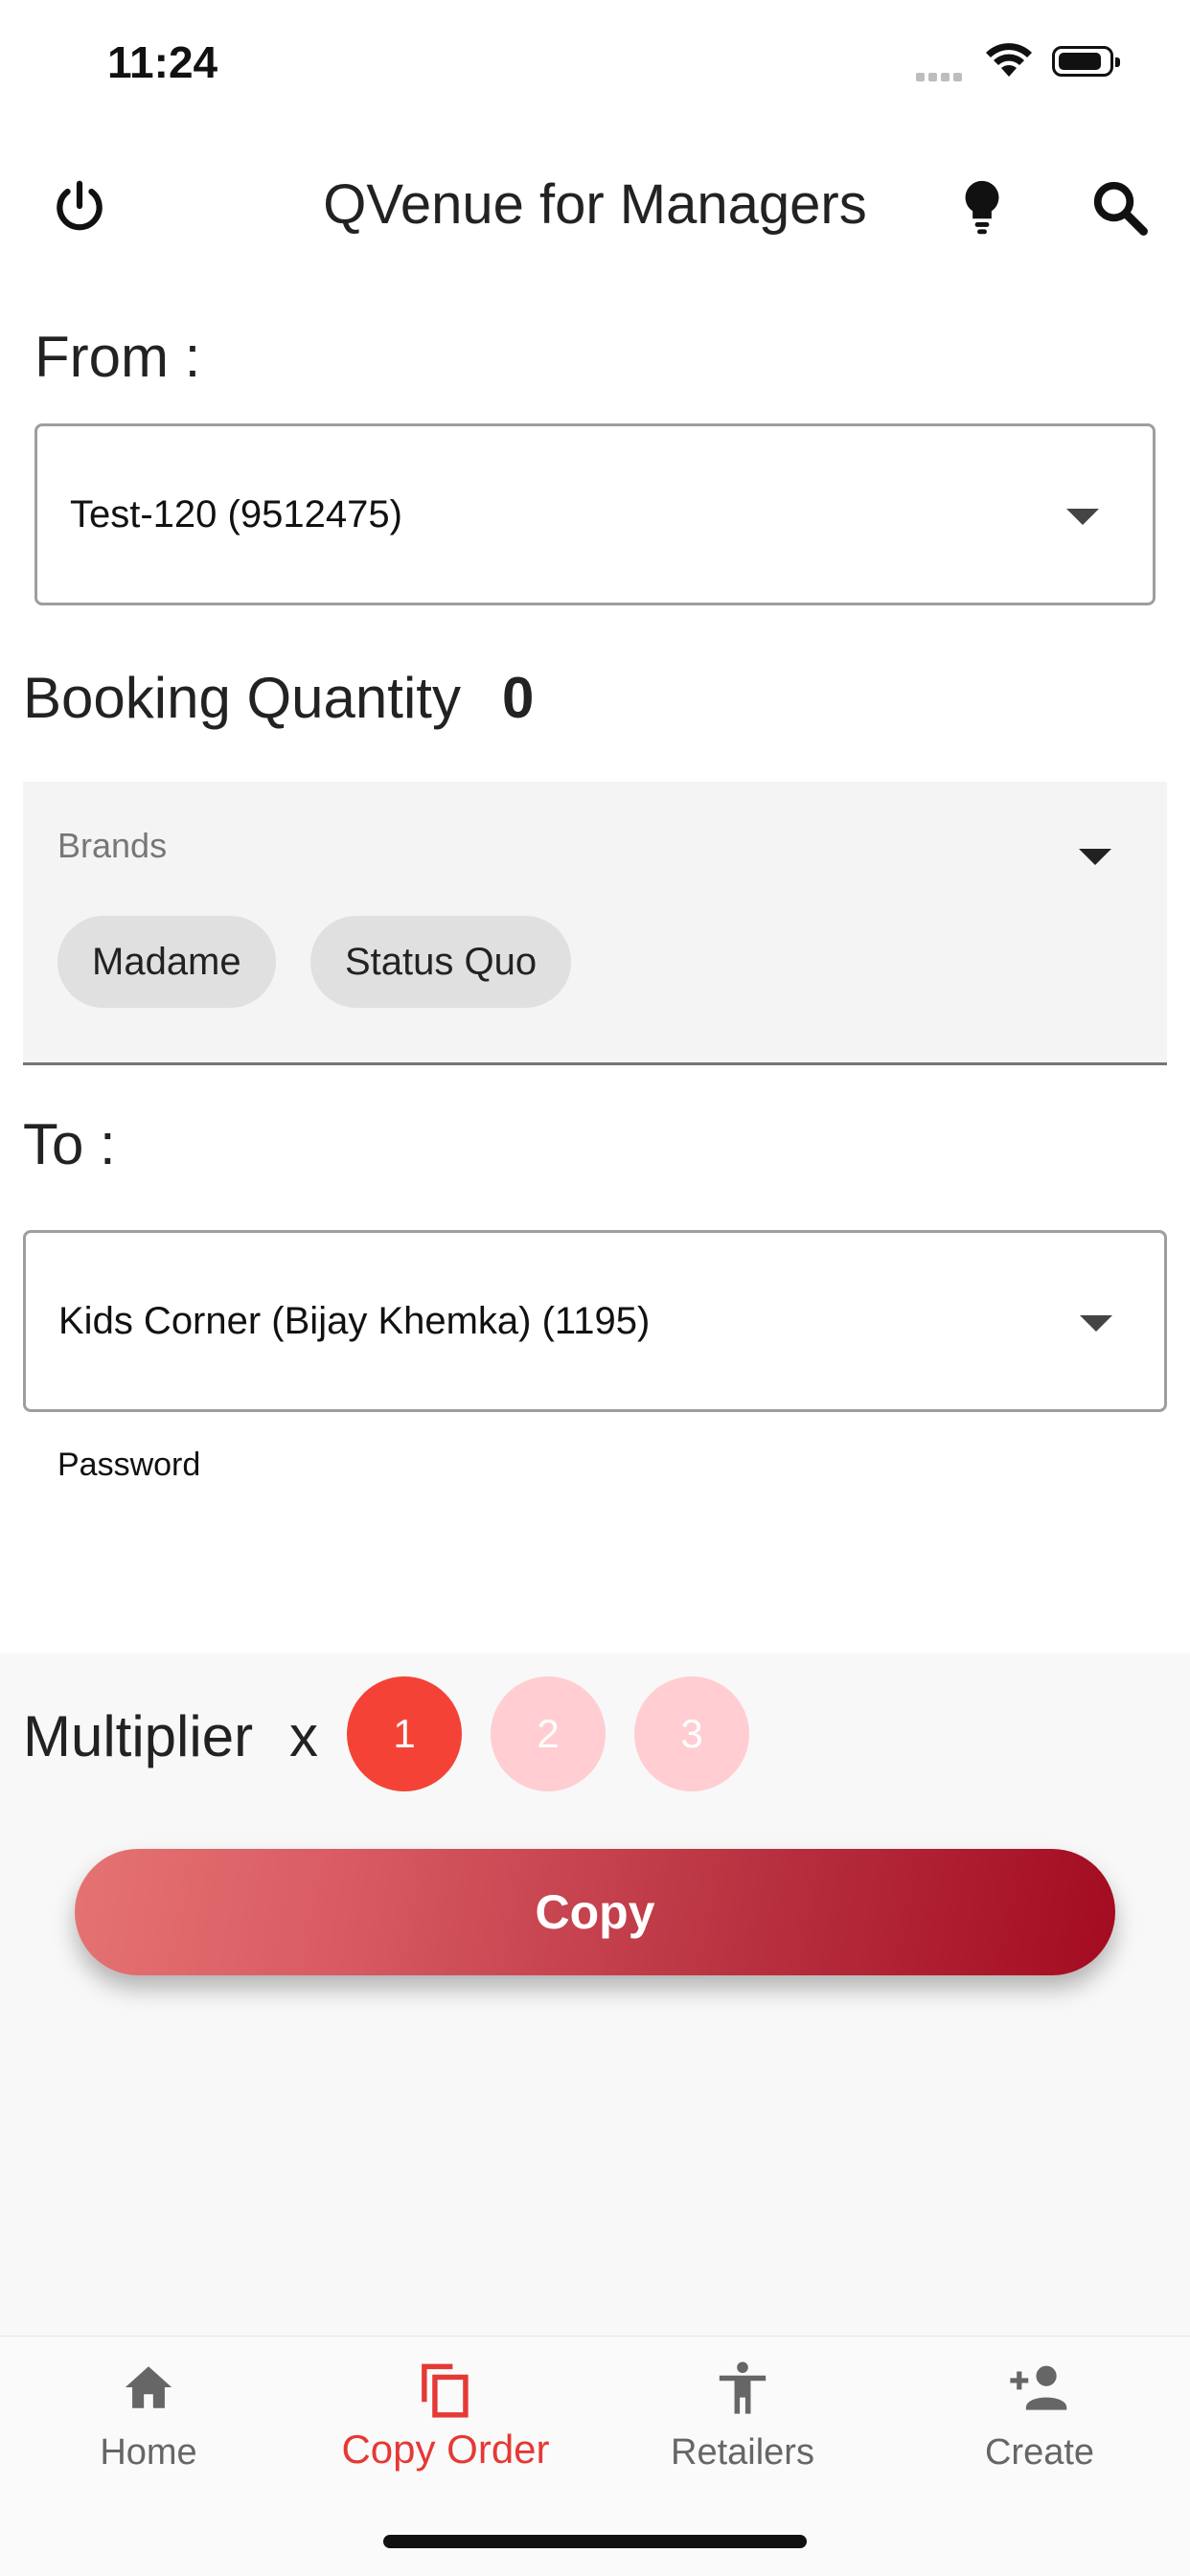 The height and width of the screenshot is (2576, 1190). Describe the element at coordinates (1039, 2453) in the screenshot. I see `nav-label-create: Create` at that location.